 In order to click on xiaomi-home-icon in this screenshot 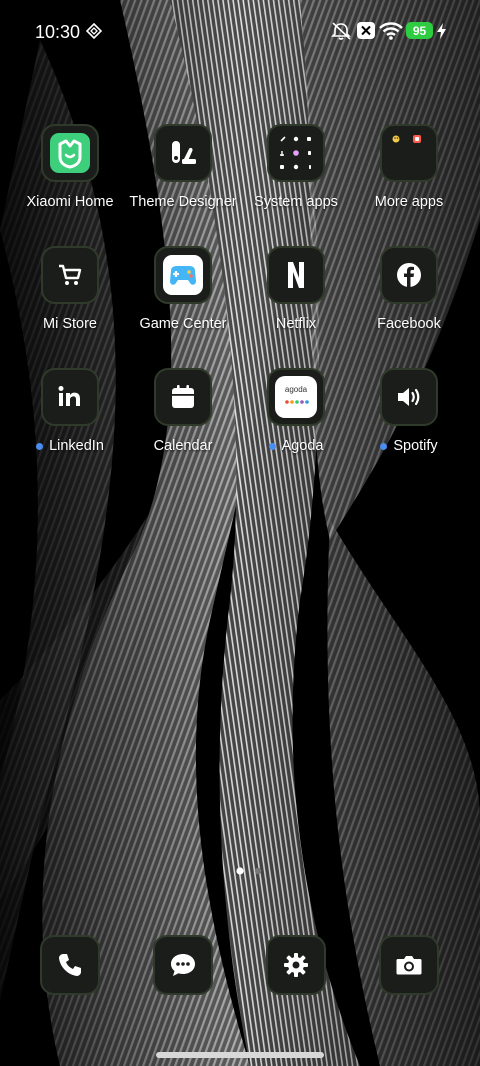, I will do `click(70, 153)`.